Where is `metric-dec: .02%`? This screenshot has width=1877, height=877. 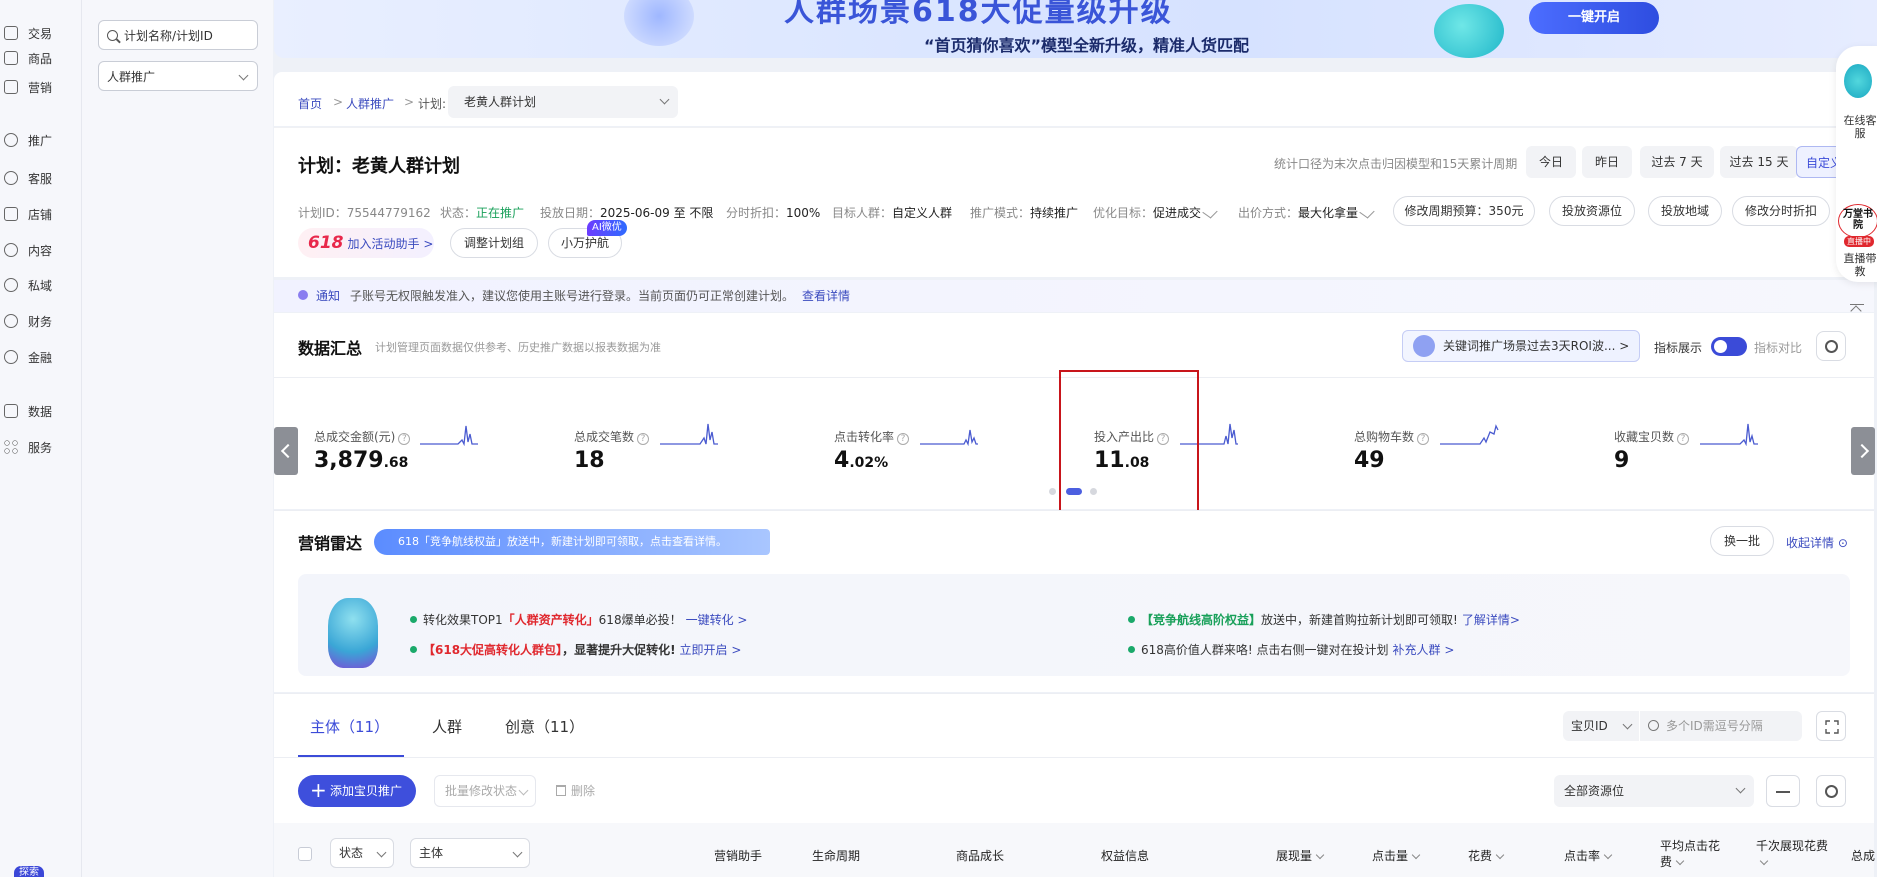
metric-dec: .02% is located at coordinates (869, 463).